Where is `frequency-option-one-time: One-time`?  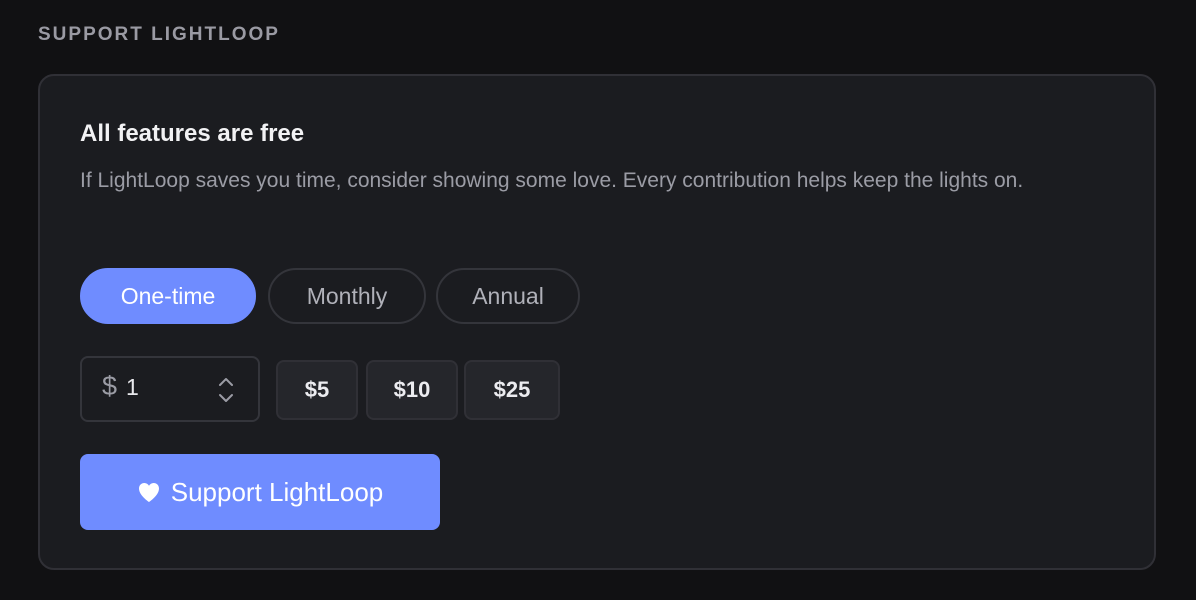
frequency-option-one-time: One-time is located at coordinates (168, 296).